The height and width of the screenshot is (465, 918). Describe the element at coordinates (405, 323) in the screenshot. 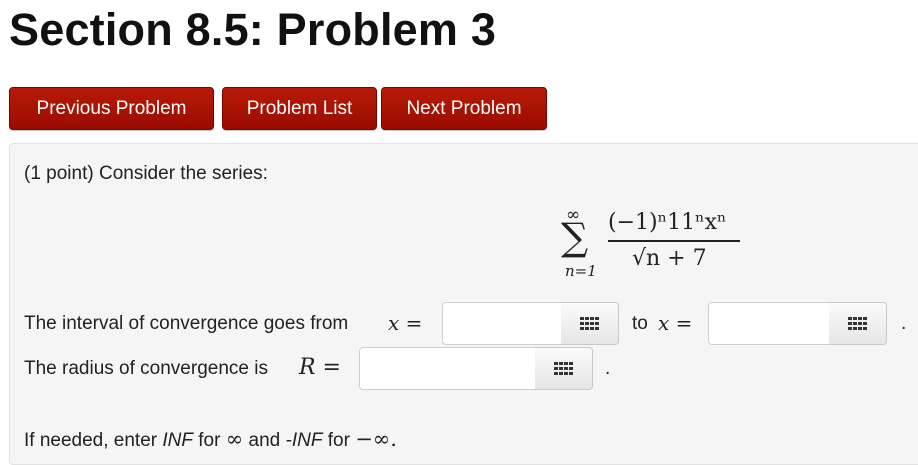

I see `interval-x-equals: x =` at that location.